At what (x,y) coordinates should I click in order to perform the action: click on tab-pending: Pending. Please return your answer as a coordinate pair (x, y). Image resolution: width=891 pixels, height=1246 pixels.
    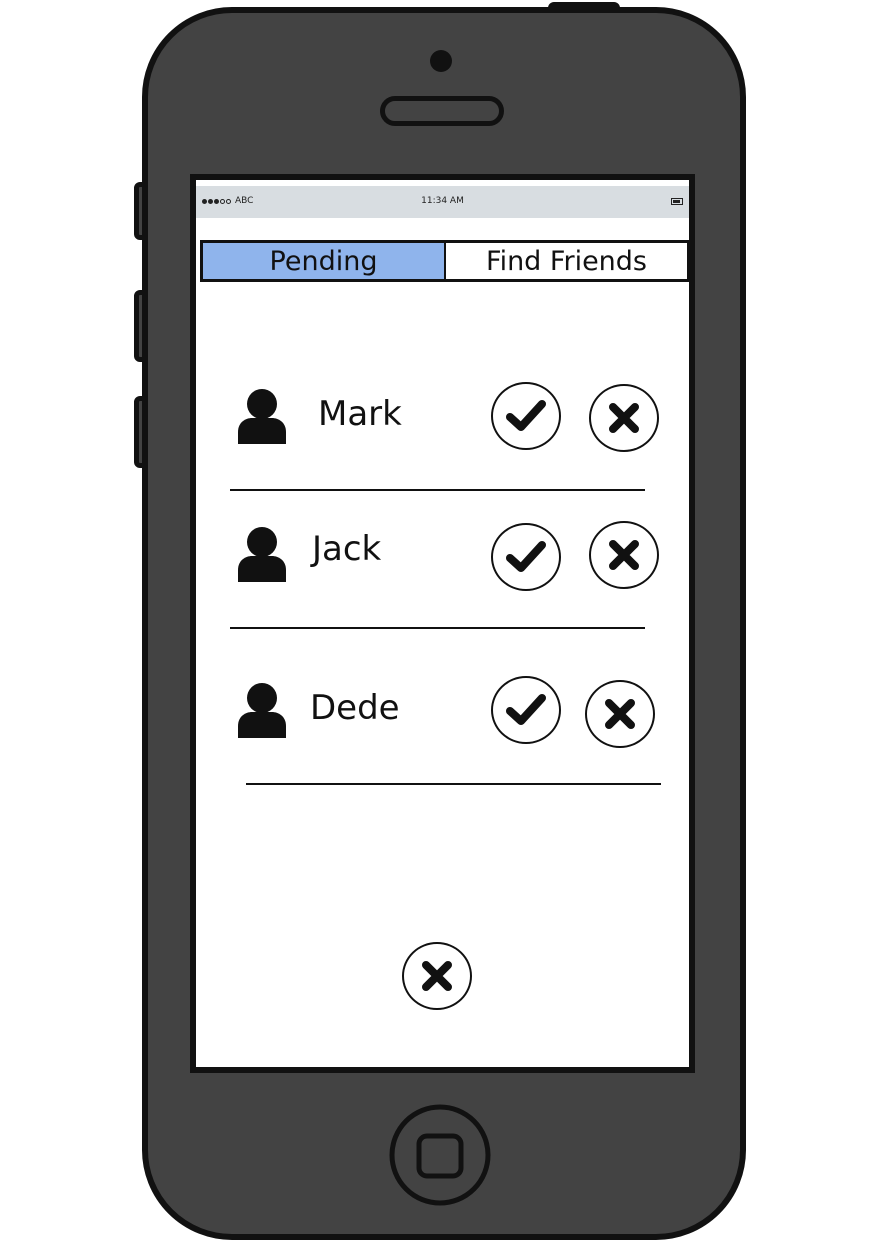
    Looking at the image, I should click on (324, 261).